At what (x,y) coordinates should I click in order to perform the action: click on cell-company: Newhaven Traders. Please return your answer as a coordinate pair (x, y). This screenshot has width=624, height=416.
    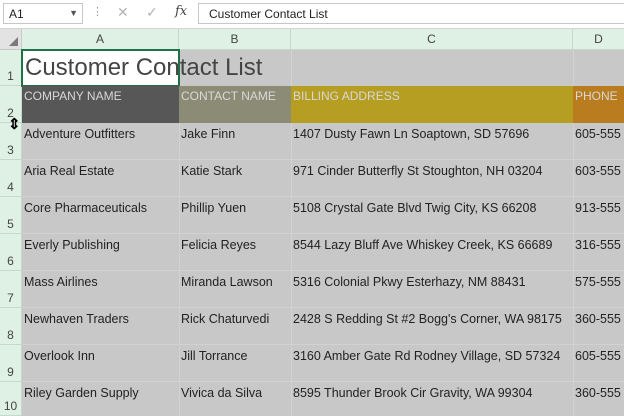
    Looking at the image, I should click on (100, 326).